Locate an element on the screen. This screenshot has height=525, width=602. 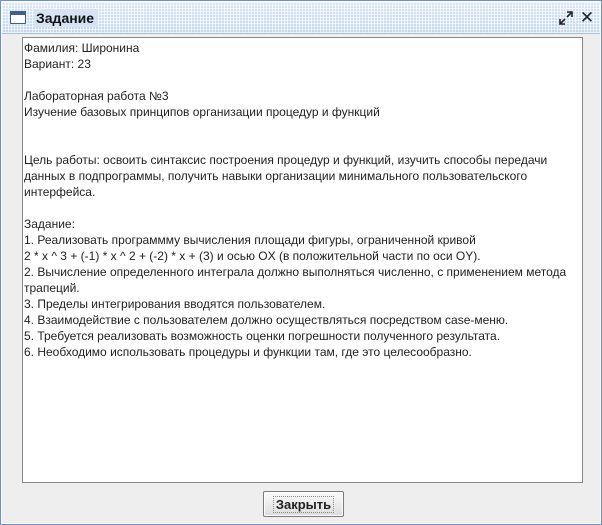
window-title: Задание is located at coordinates (66, 18).